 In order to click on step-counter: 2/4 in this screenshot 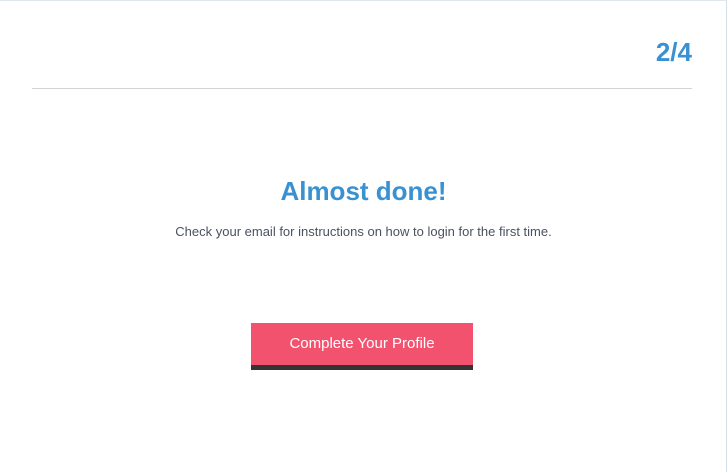, I will do `click(673, 52)`.